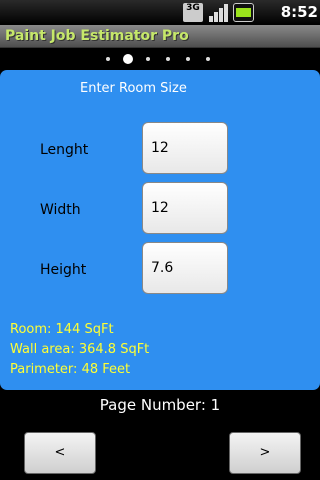 The width and height of the screenshot is (320, 480). What do you see at coordinates (243, 12) in the screenshot?
I see `battery-charging-icon` at bounding box center [243, 12].